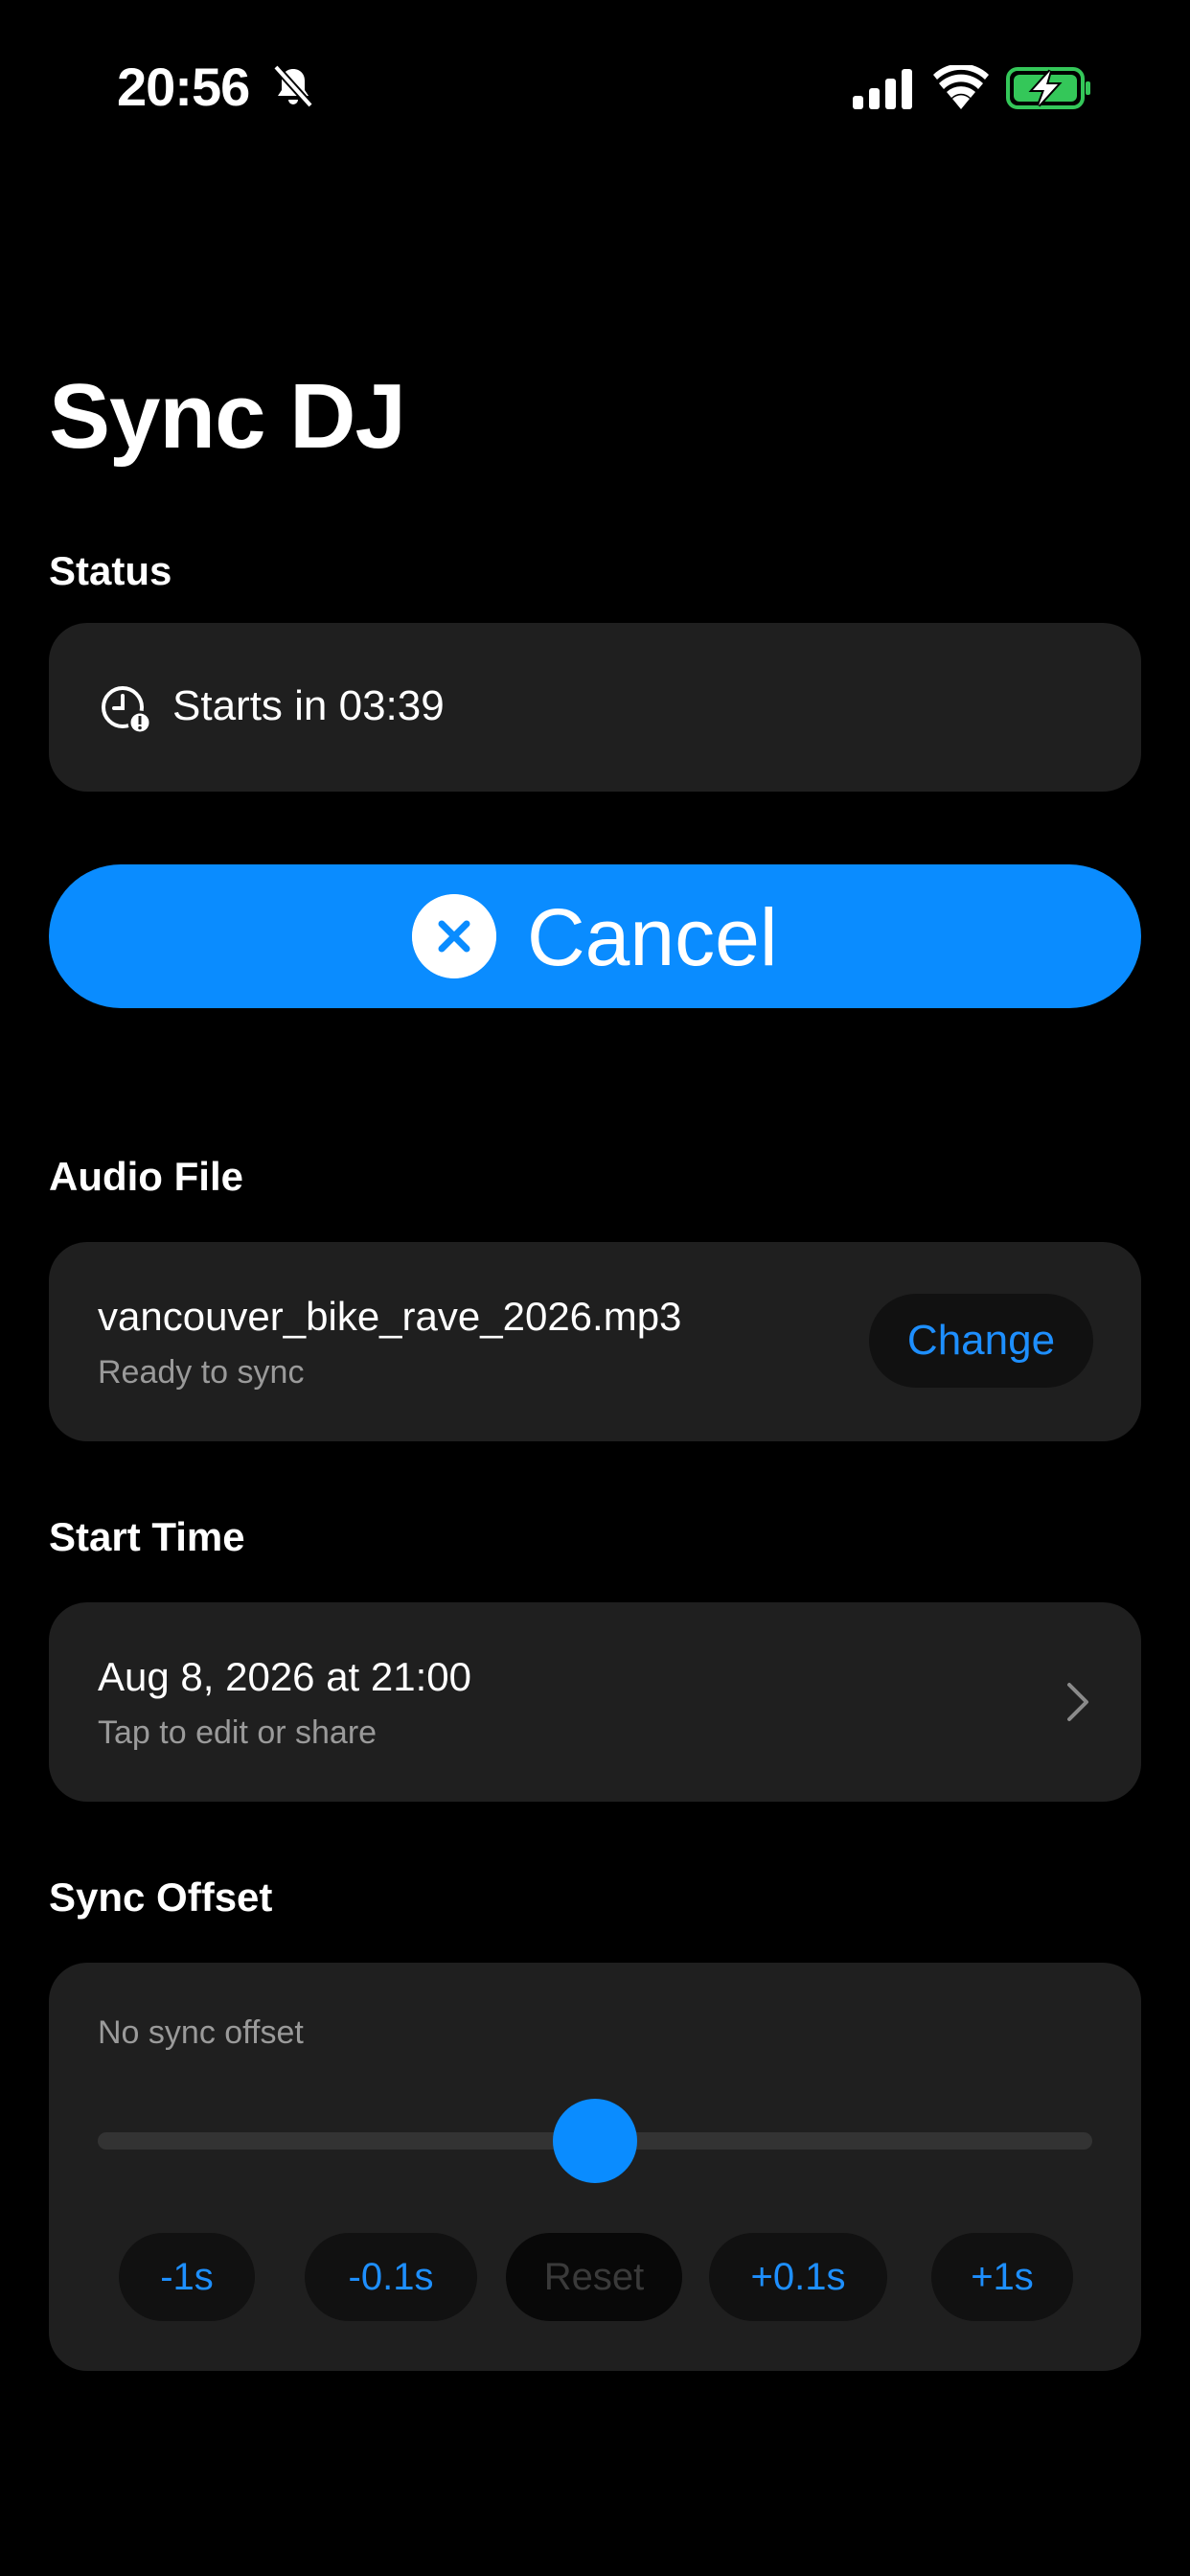 The height and width of the screenshot is (2576, 1190). I want to click on sync-offset-status: No sync offset, so click(201, 2032).